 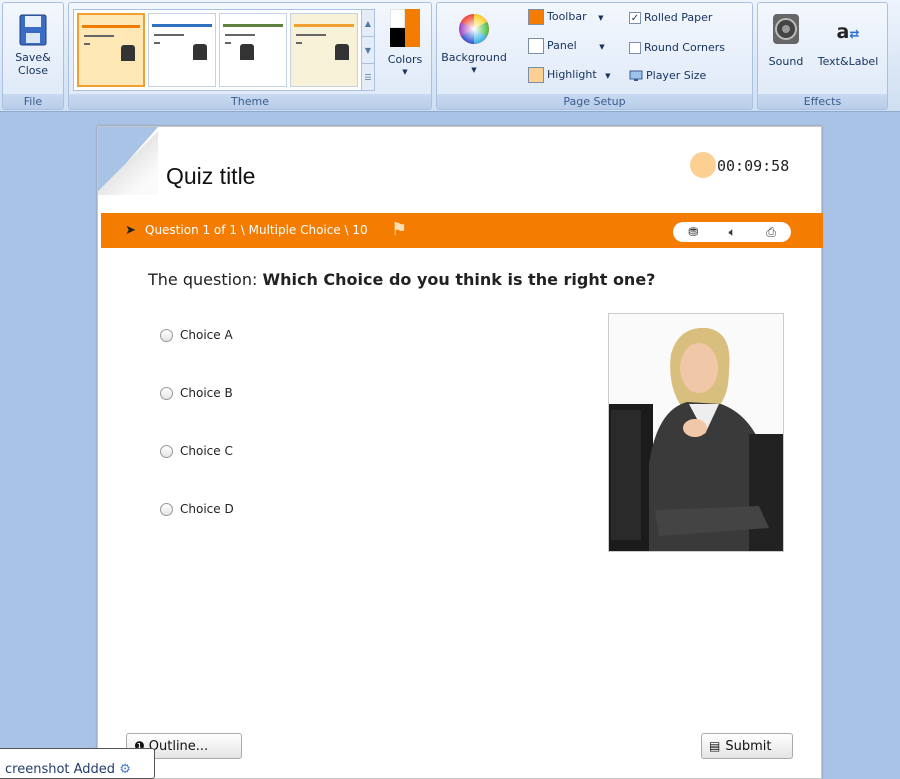 I want to click on question-prefix: The question:, so click(x=205, y=279).